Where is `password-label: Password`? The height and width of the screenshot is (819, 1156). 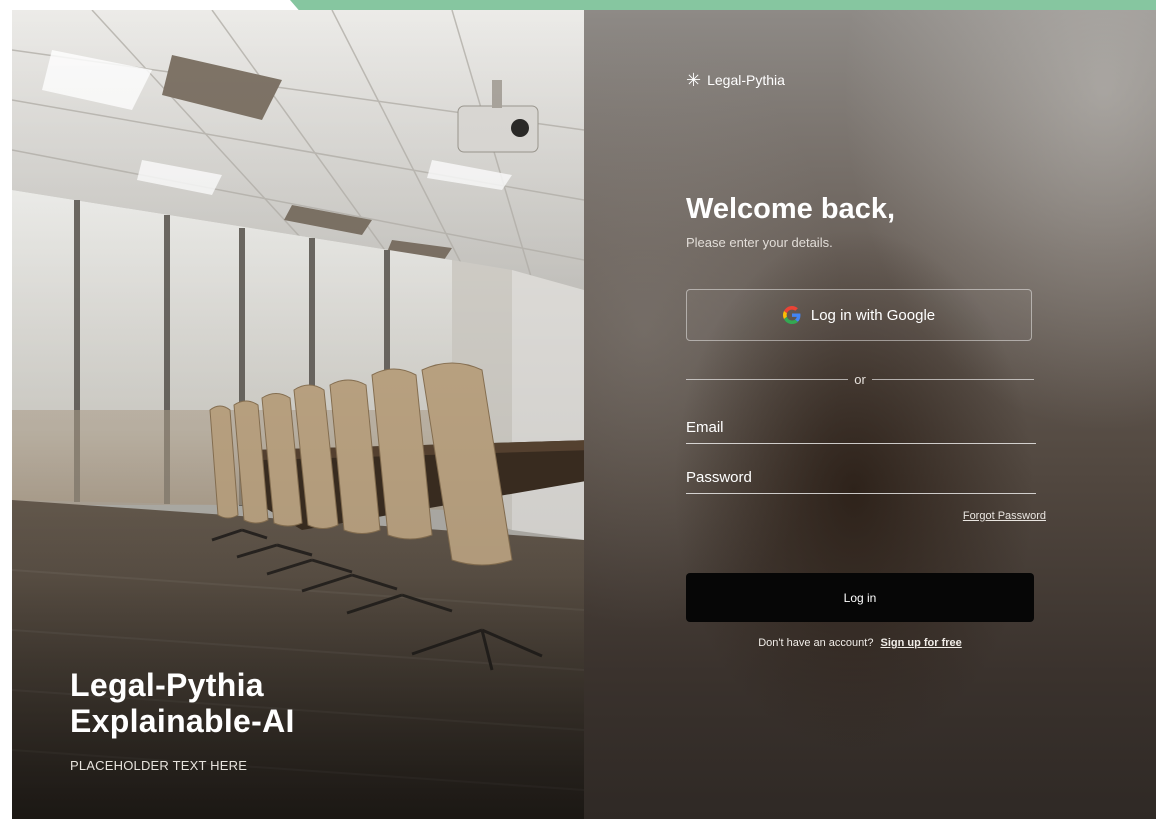
password-label: Password is located at coordinates (719, 477).